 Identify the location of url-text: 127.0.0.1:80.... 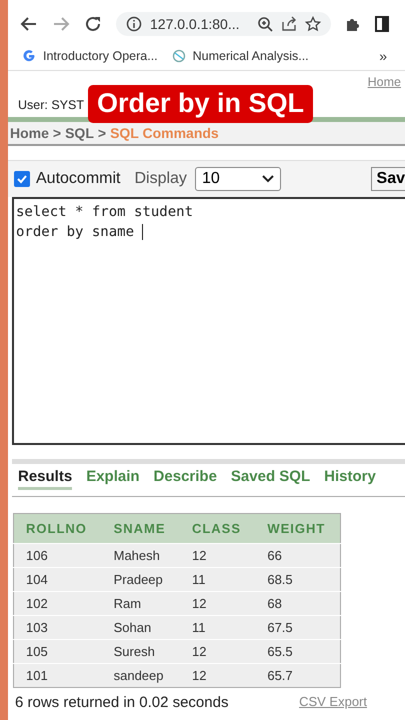
(195, 24).